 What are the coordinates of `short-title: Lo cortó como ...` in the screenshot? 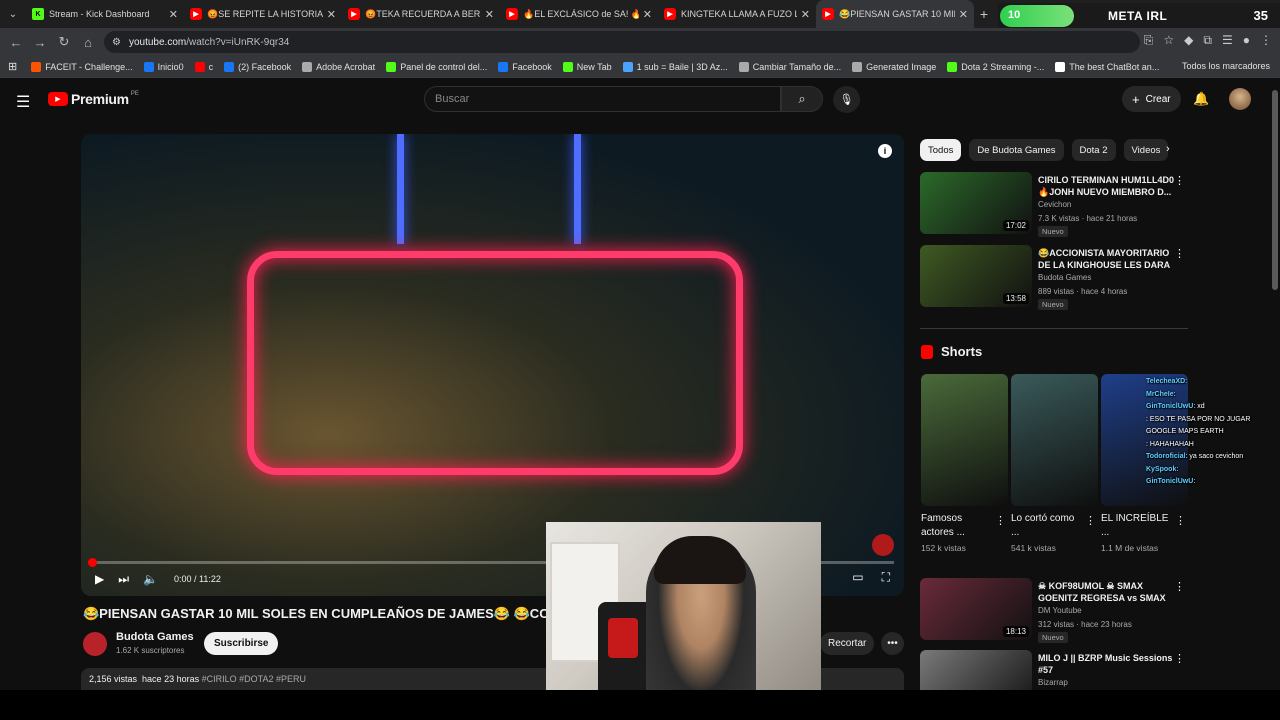 It's located at (1046, 526).